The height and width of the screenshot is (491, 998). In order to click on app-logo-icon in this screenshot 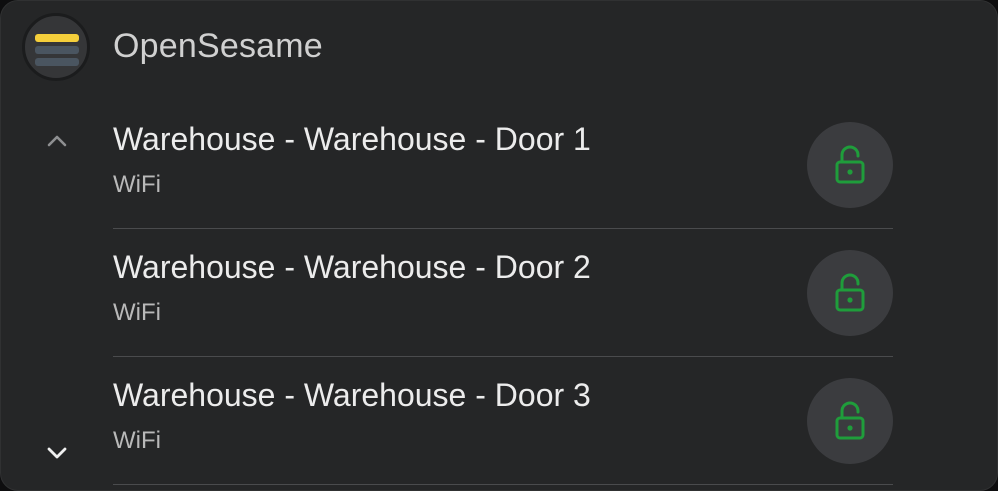, I will do `click(56, 47)`.